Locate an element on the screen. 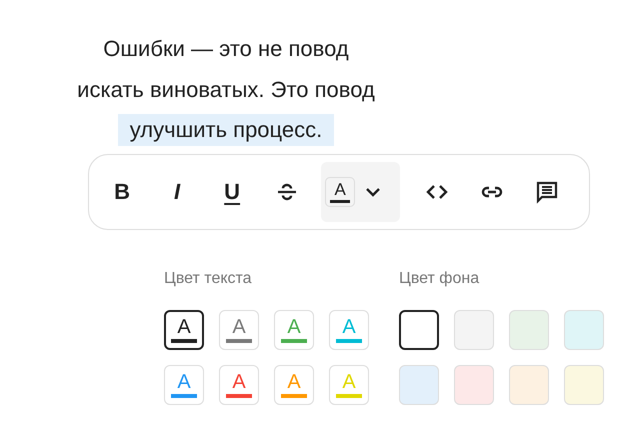  italic-button: I is located at coordinates (177, 192).